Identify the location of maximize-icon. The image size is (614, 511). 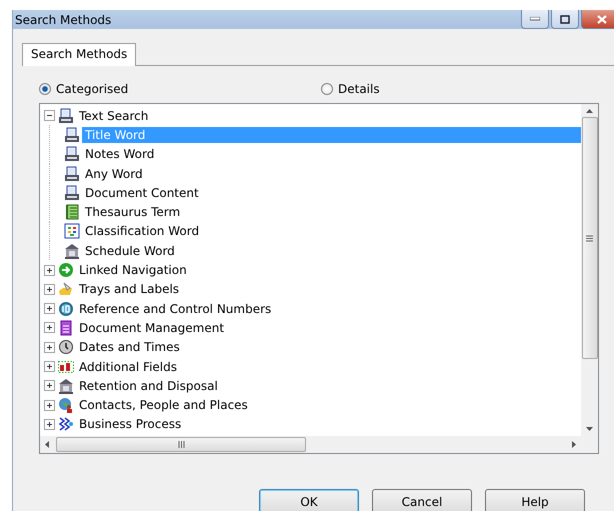
(565, 19).